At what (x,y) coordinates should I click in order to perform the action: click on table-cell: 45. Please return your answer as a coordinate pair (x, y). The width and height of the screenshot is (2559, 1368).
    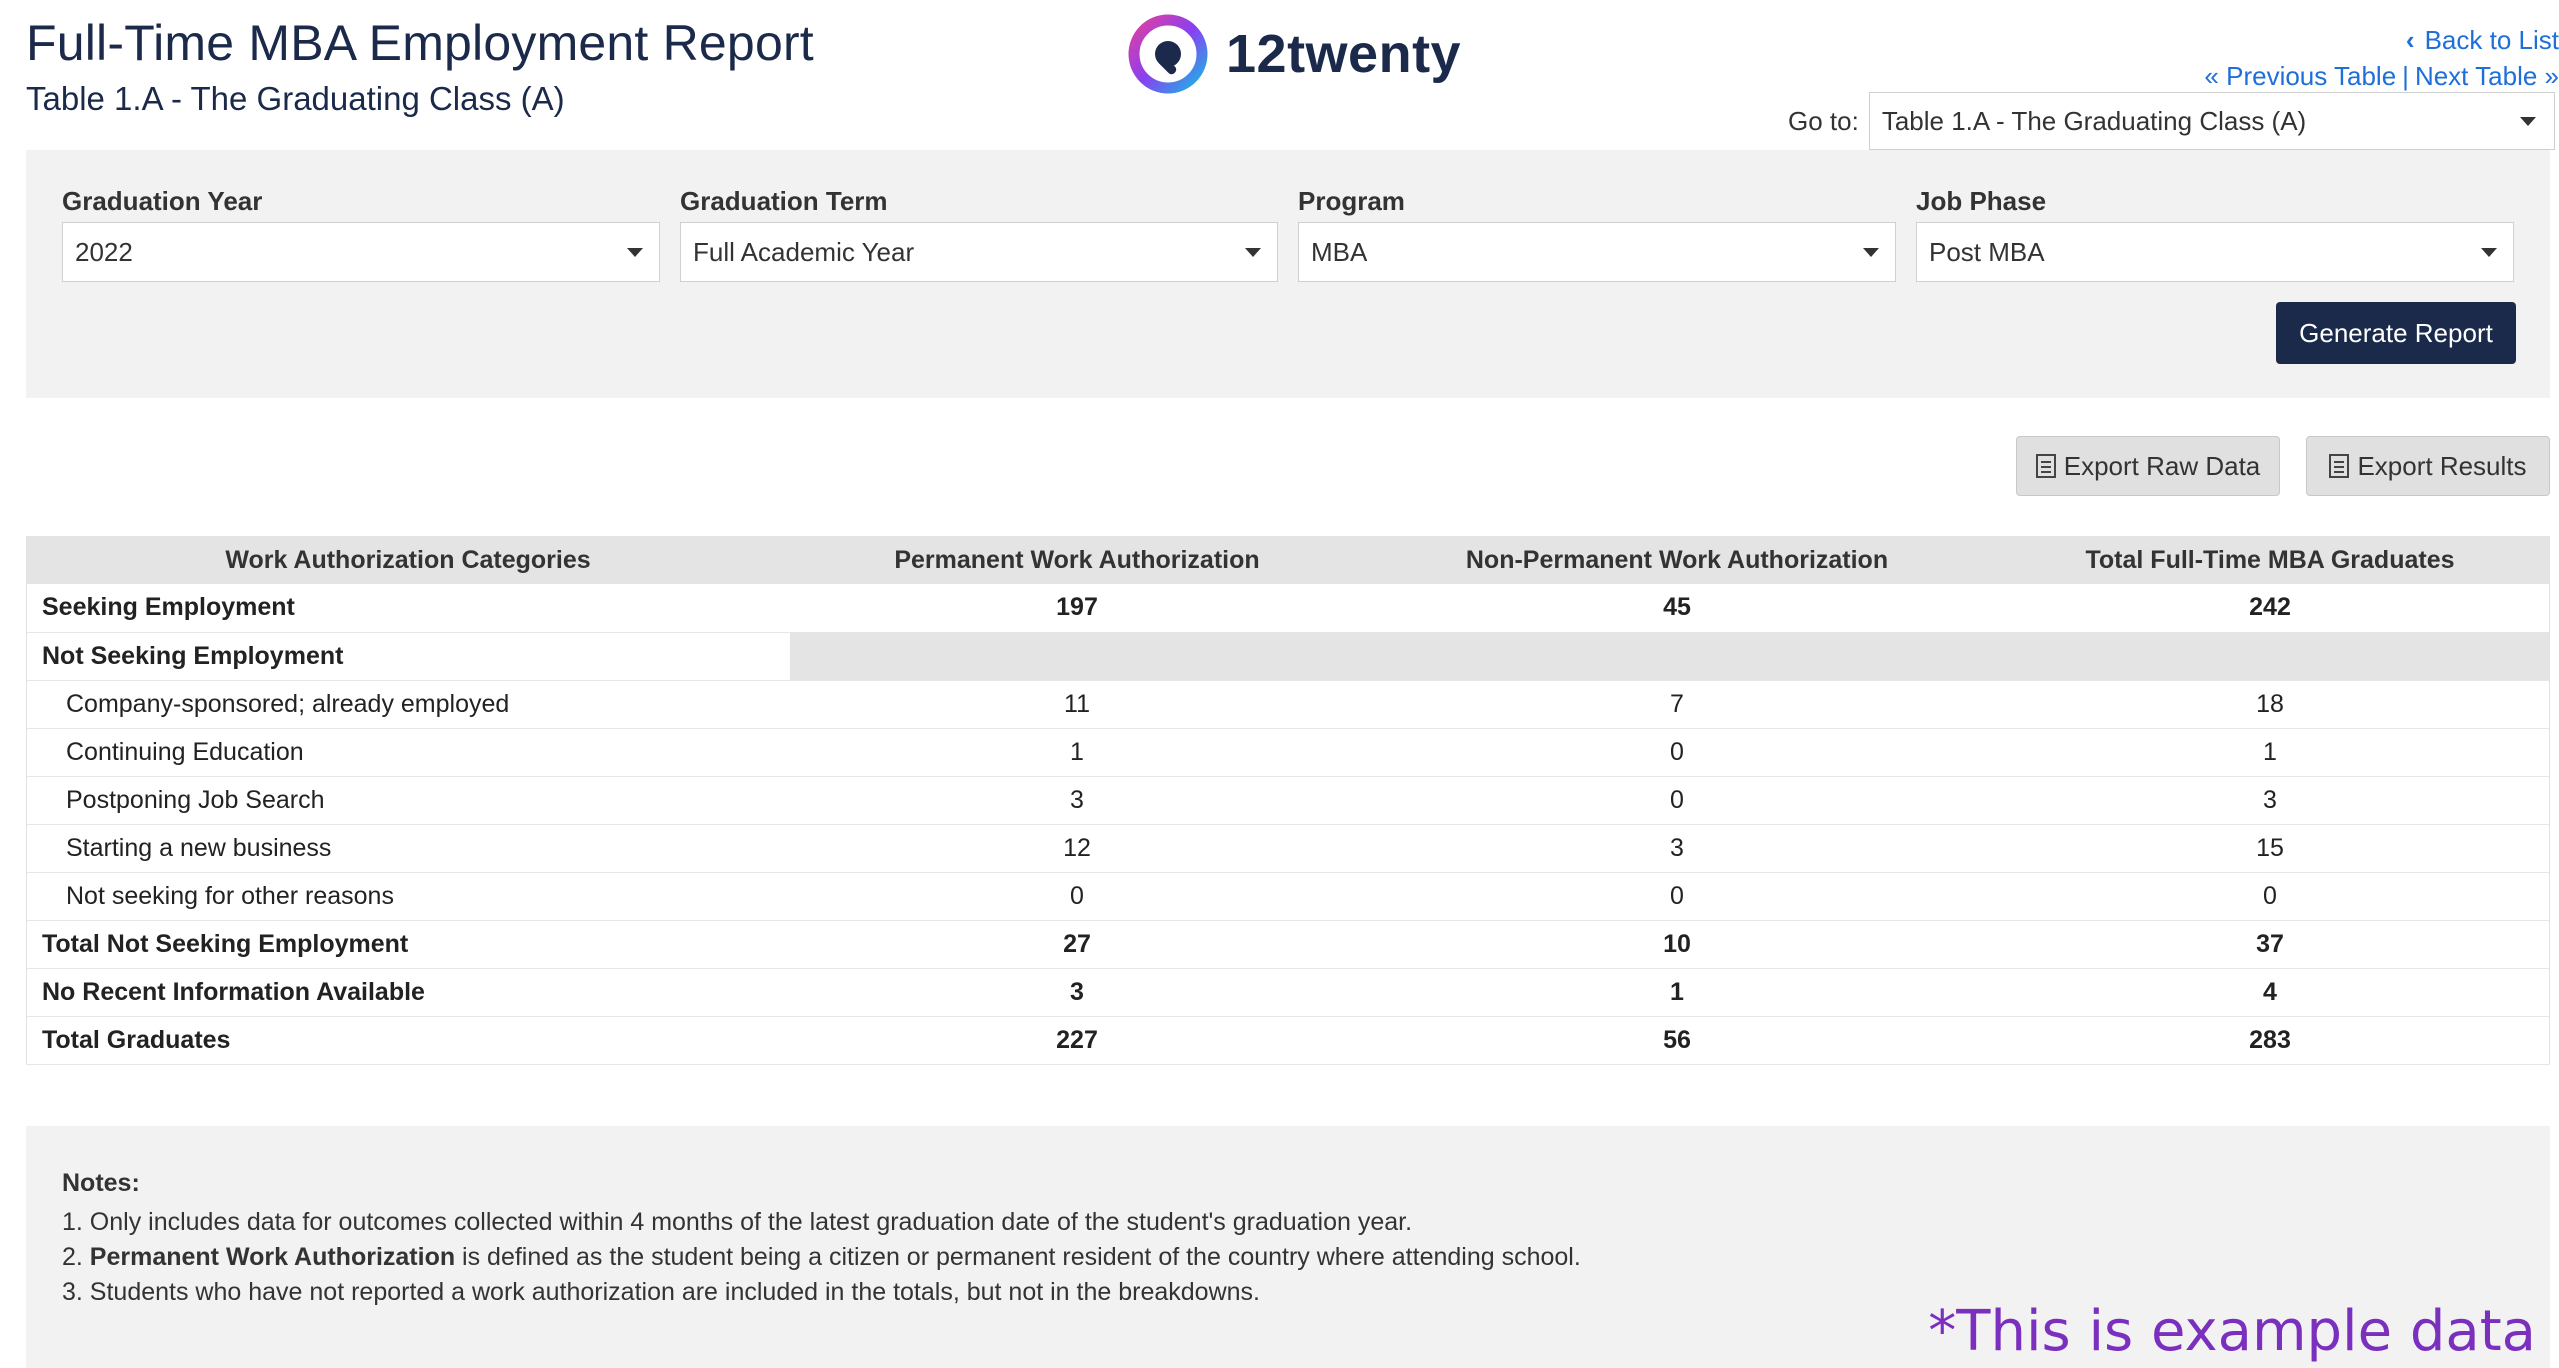
    Looking at the image, I should click on (1677, 608).